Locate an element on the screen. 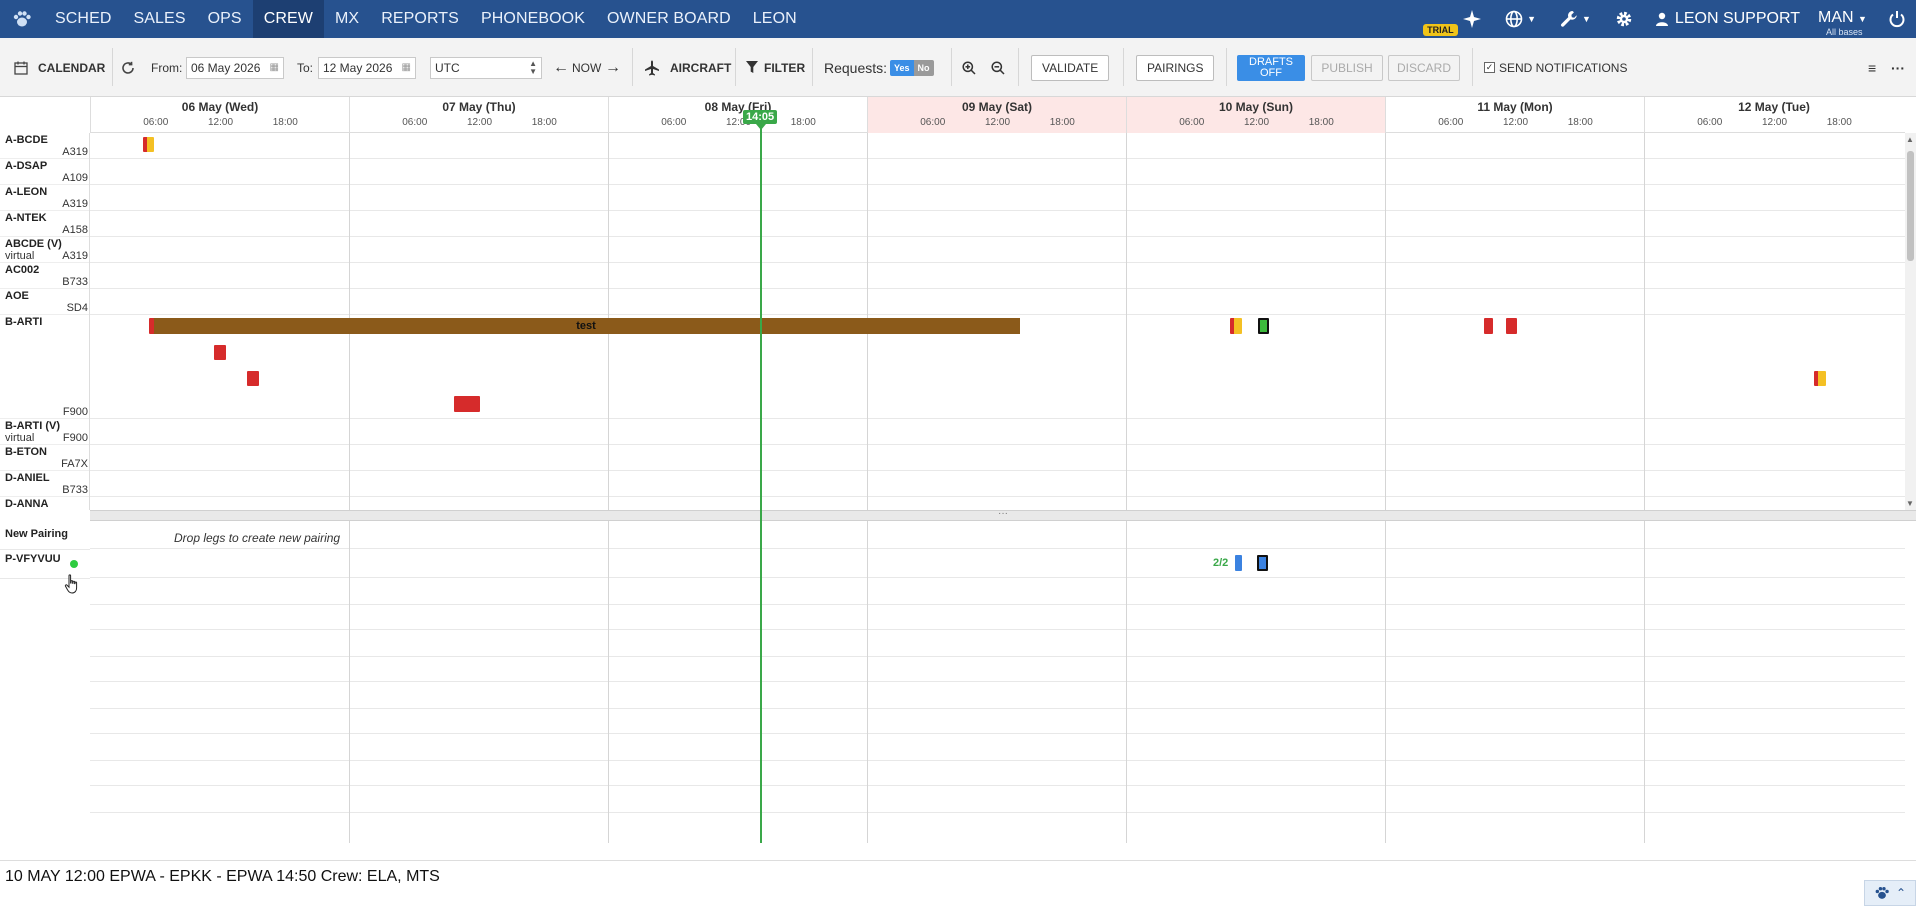 The width and height of the screenshot is (1916, 906). hour-tick-label: 06:00 is located at coordinates (1192, 122).